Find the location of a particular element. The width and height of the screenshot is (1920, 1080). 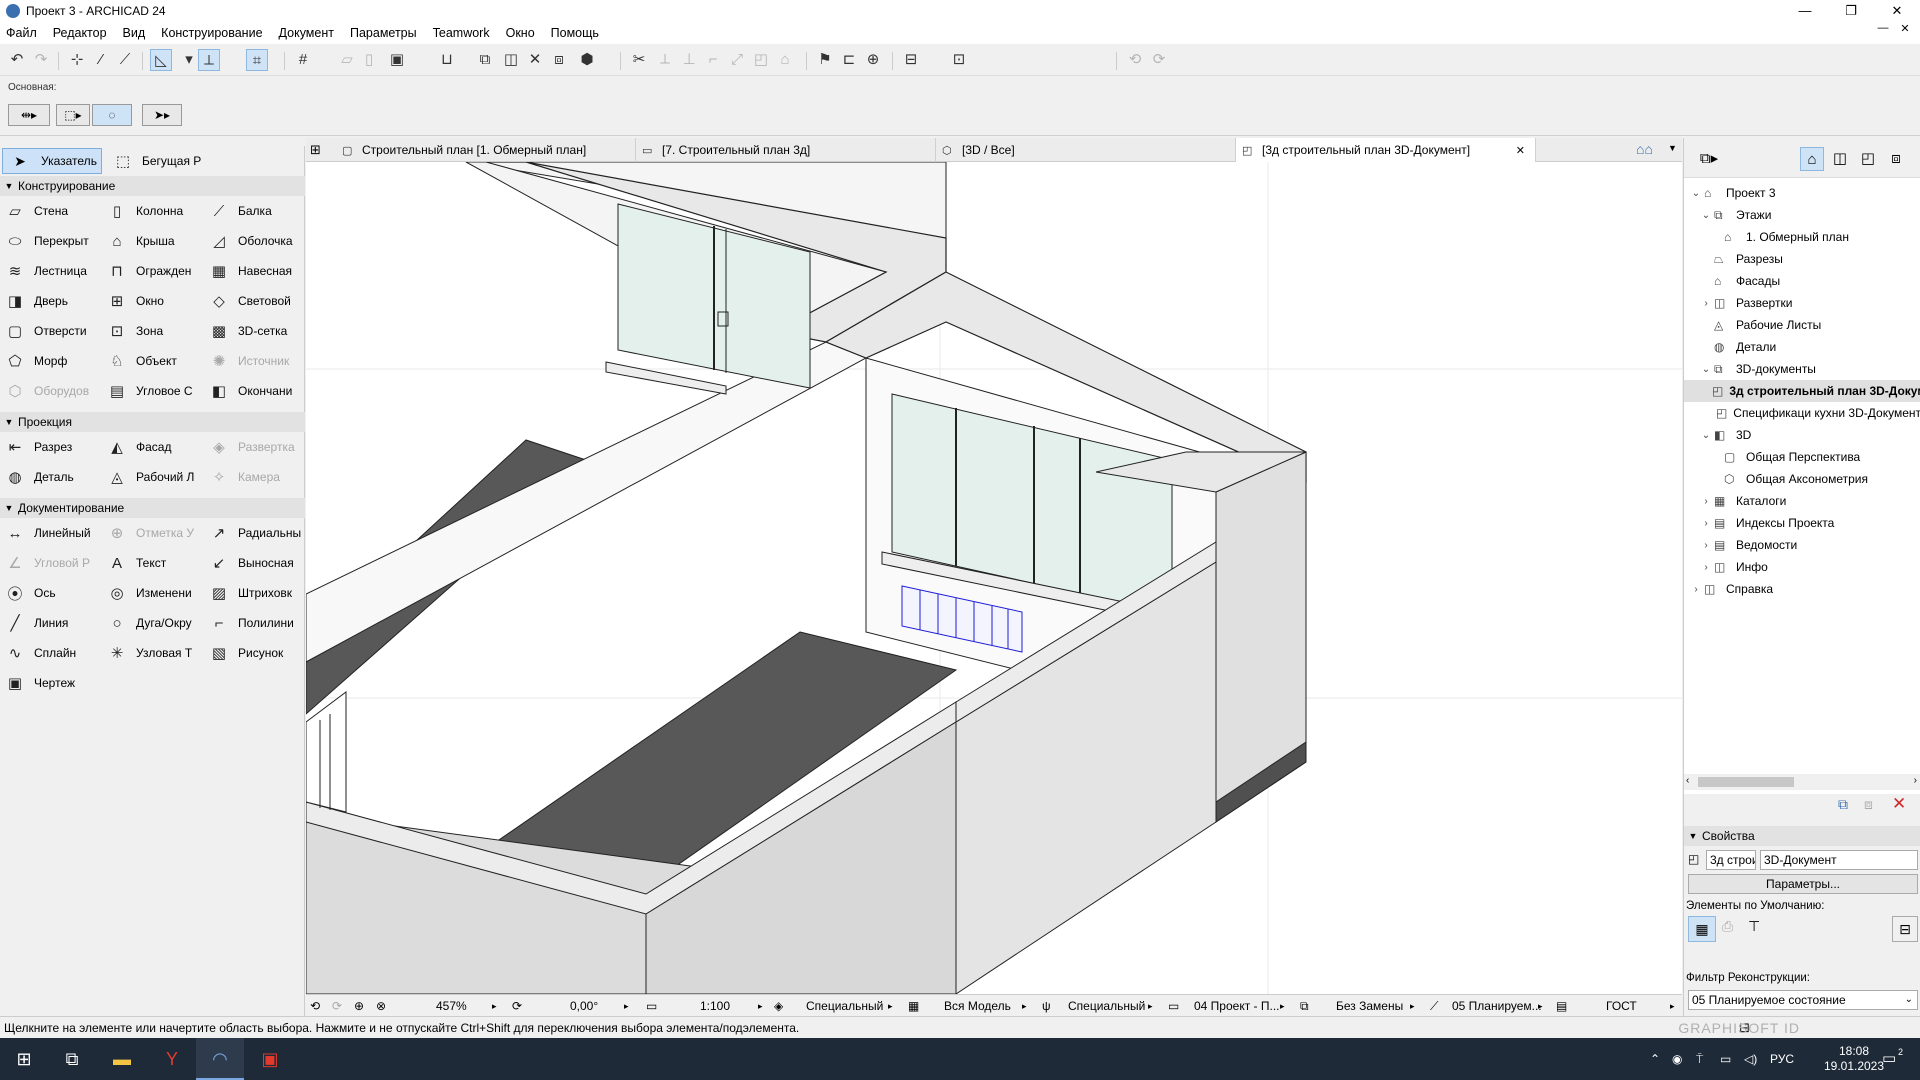

tool-window: ⊞ Окно is located at coordinates (155, 301).